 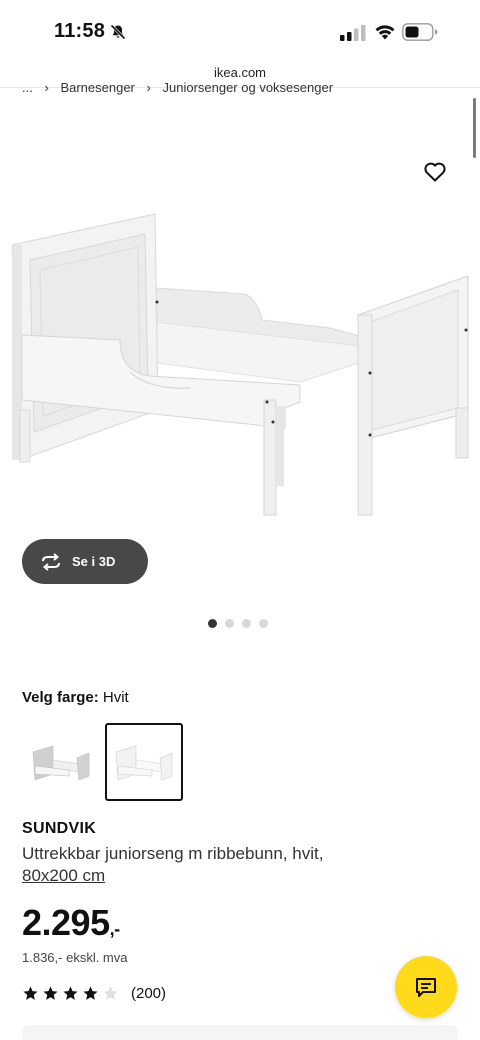 I want to click on chat-button, so click(x=426, y=987).